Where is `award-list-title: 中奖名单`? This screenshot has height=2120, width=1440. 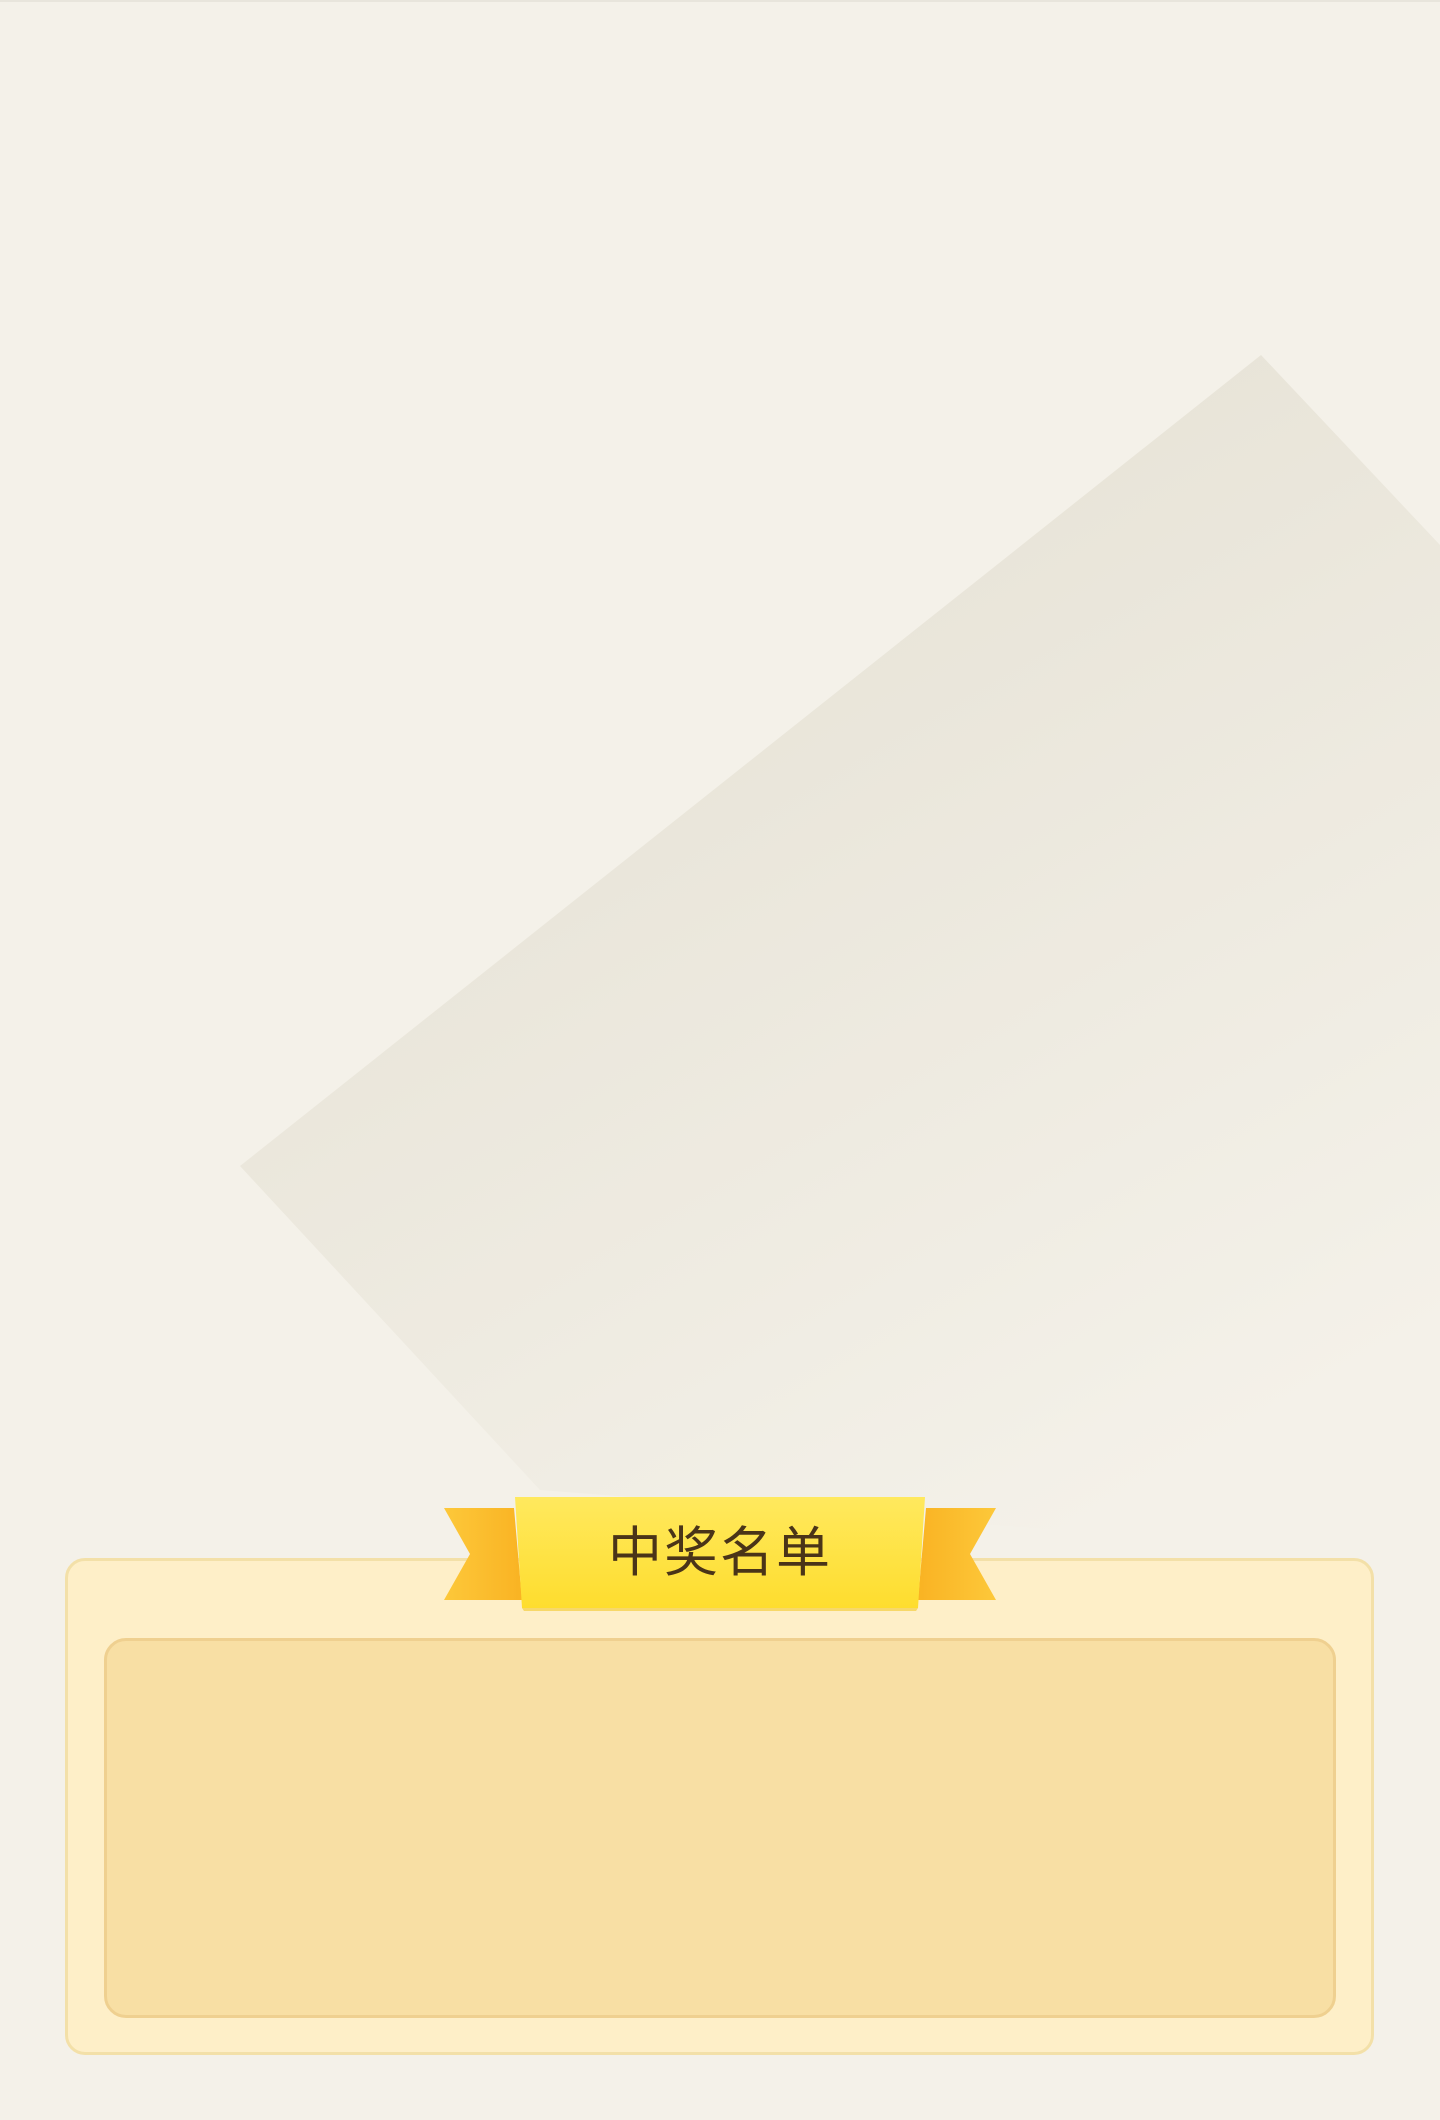 award-list-title: 中奖名单 is located at coordinates (720, 1552).